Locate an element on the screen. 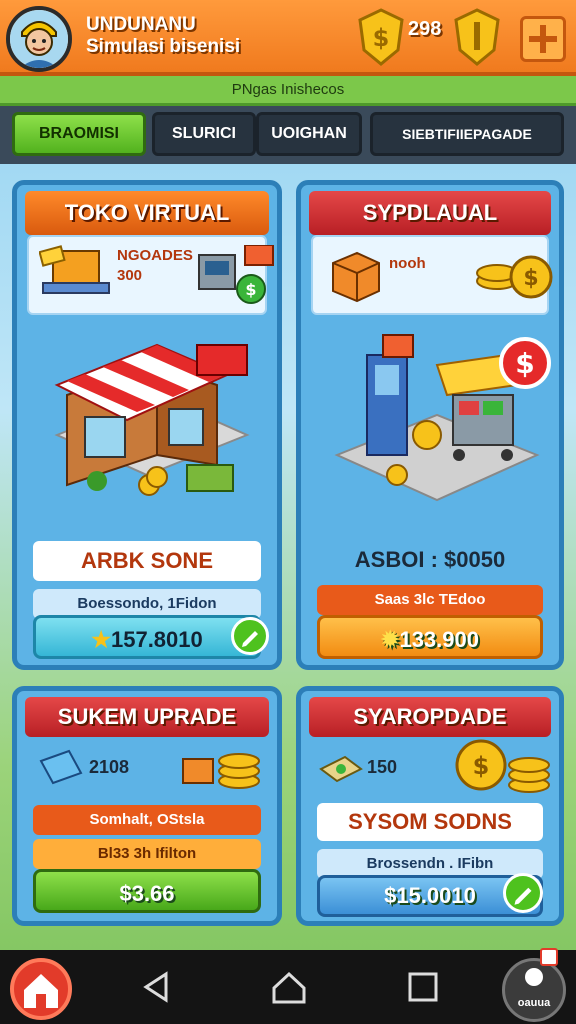 This screenshot has height=1024, width=576. syaro-name-label: SYSOM SODNS is located at coordinates (430, 822).